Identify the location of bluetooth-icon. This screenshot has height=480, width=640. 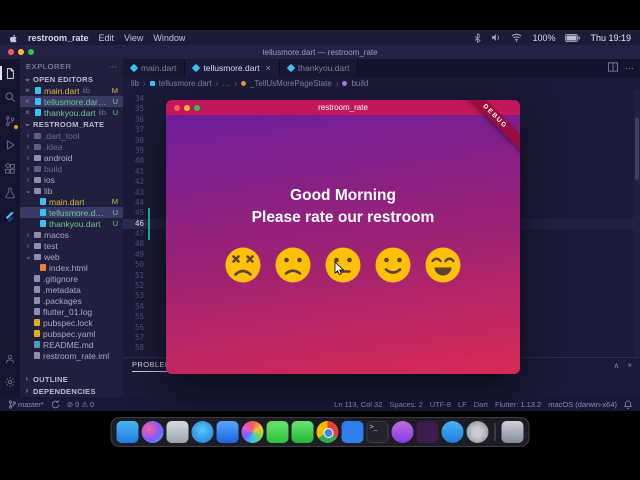
(478, 37).